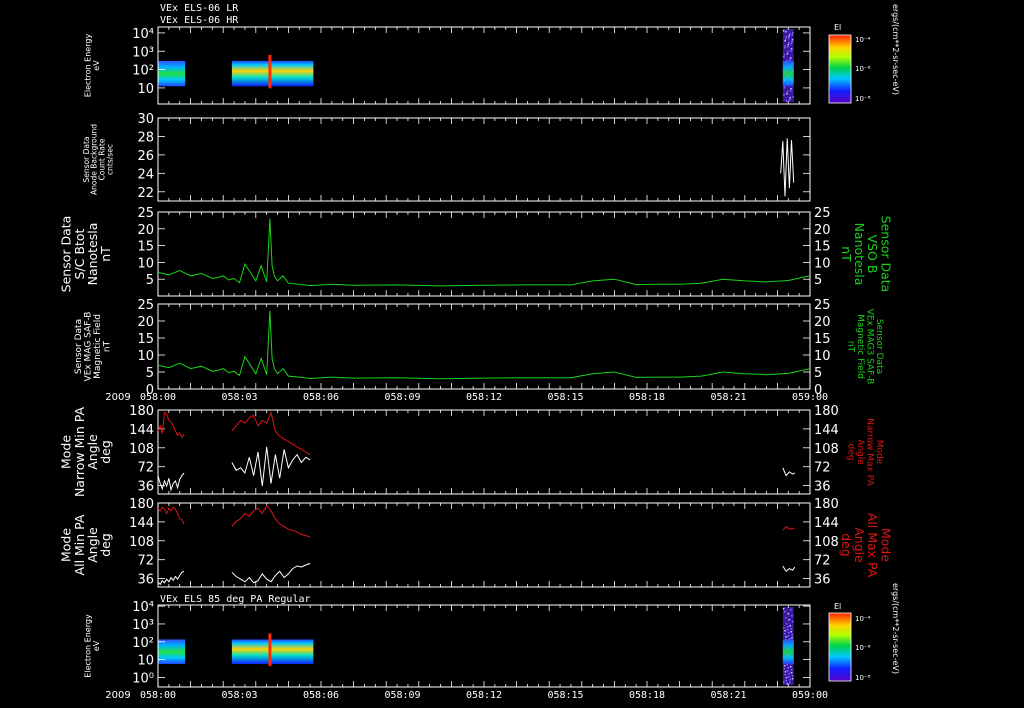  What do you see at coordinates (145, 468) in the screenshot?
I see `y-tick-label: 72` at bounding box center [145, 468].